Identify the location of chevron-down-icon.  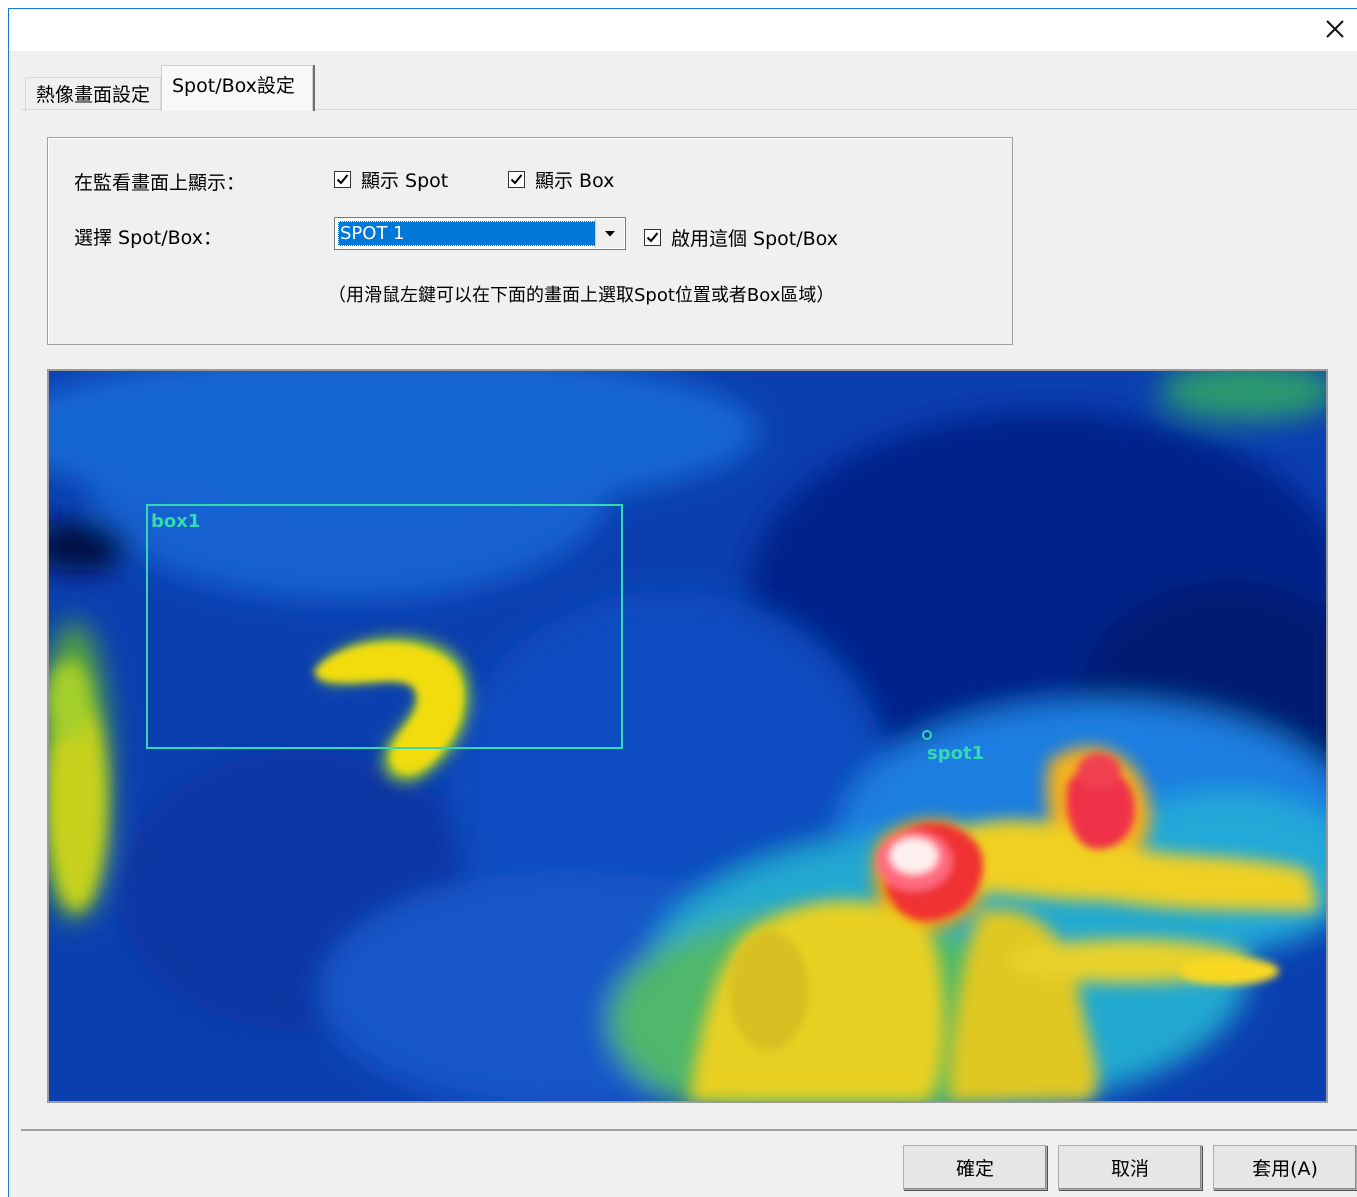
(610, 233).